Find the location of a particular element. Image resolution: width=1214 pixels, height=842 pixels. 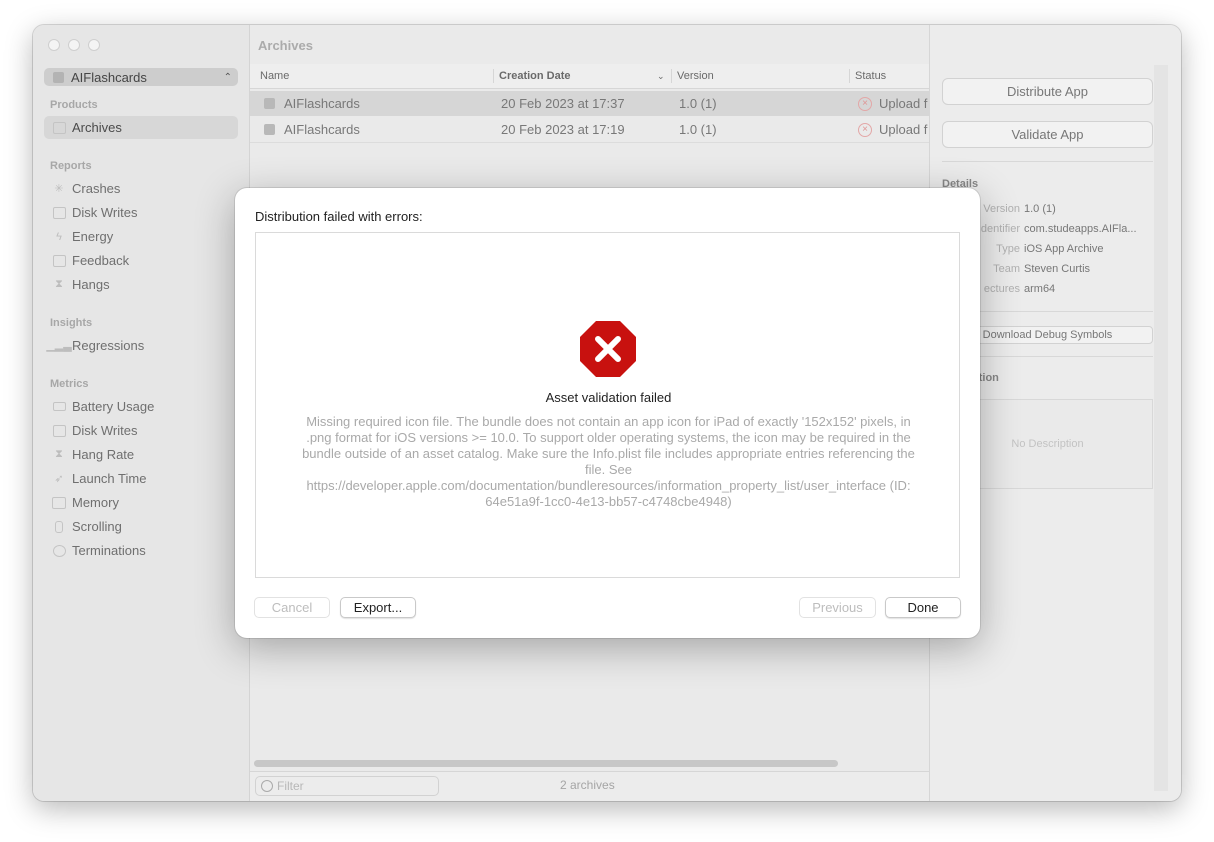

done-button: Done is located at coordinates (923, 607).